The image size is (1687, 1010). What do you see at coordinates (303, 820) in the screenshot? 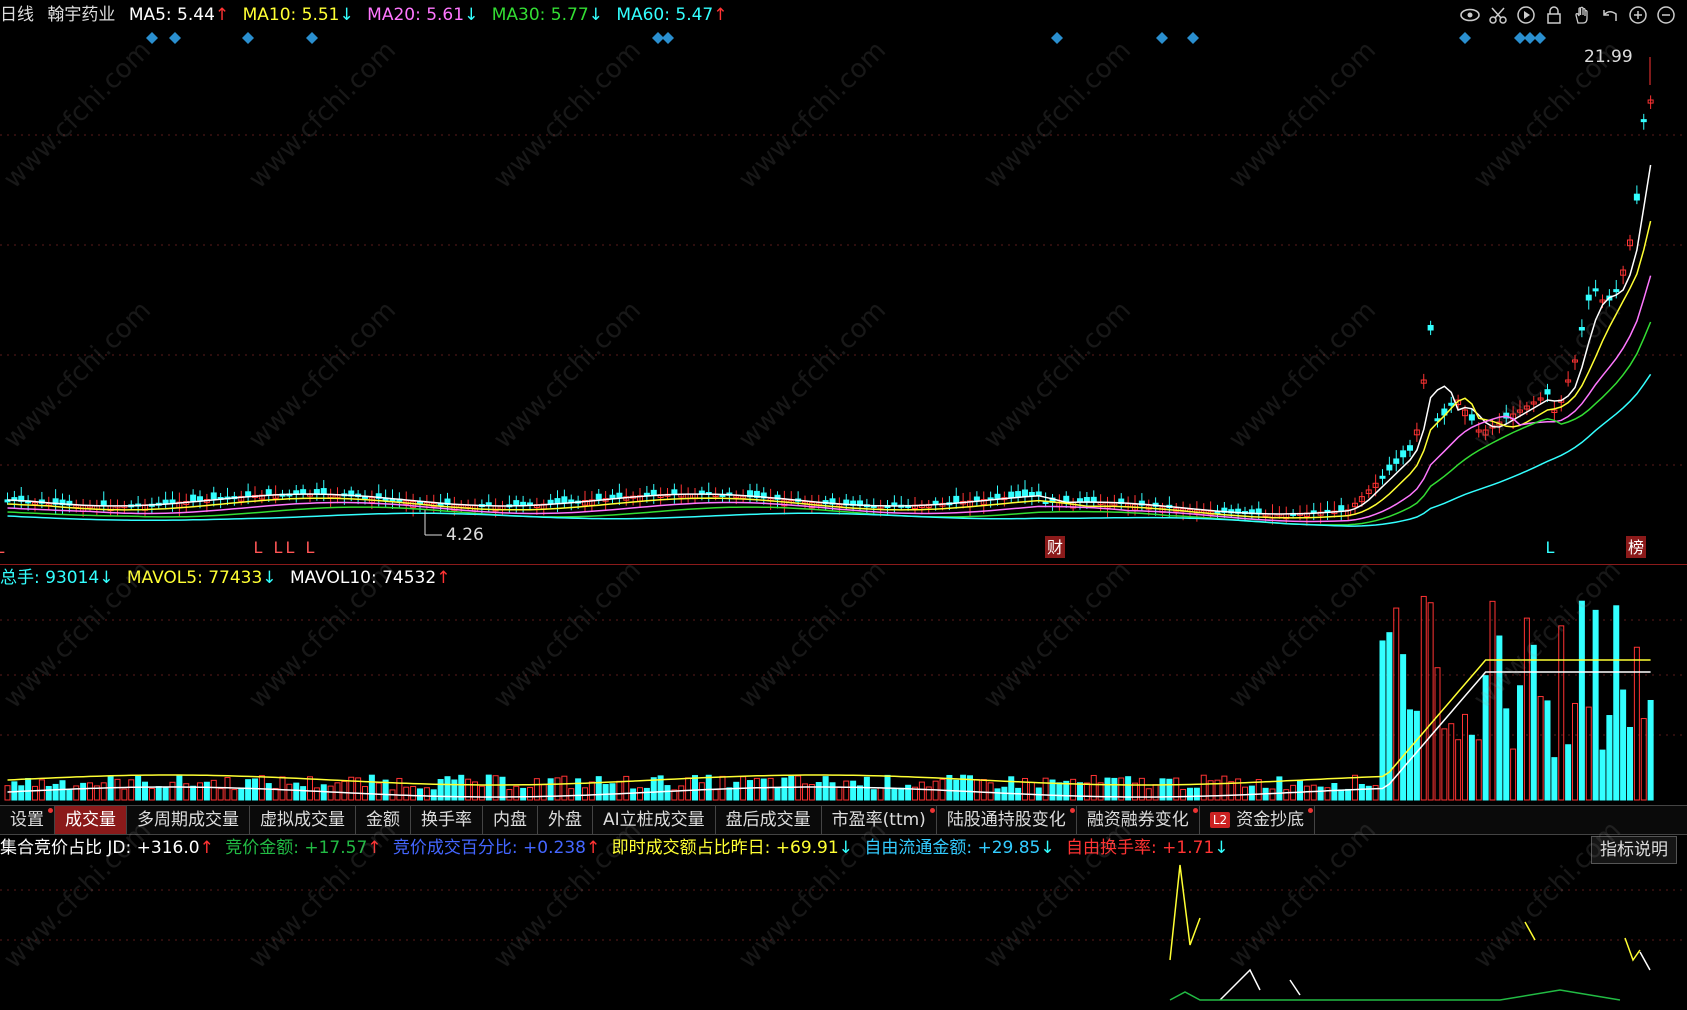
I see `tab-virtual-volume: 虚拟成交量` at bounding box center [303, 820].